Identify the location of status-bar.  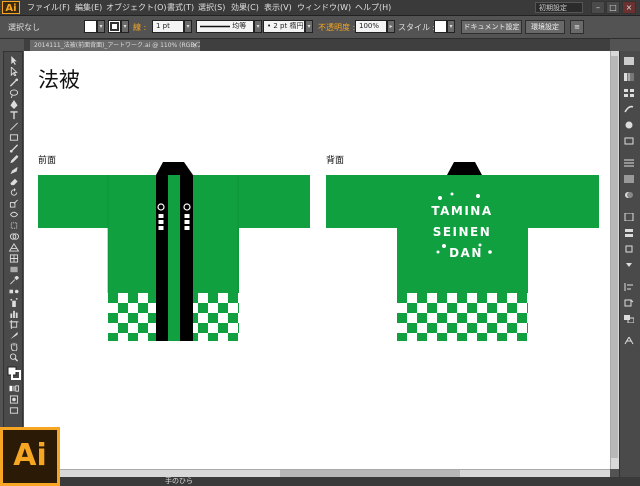
(320, 481).